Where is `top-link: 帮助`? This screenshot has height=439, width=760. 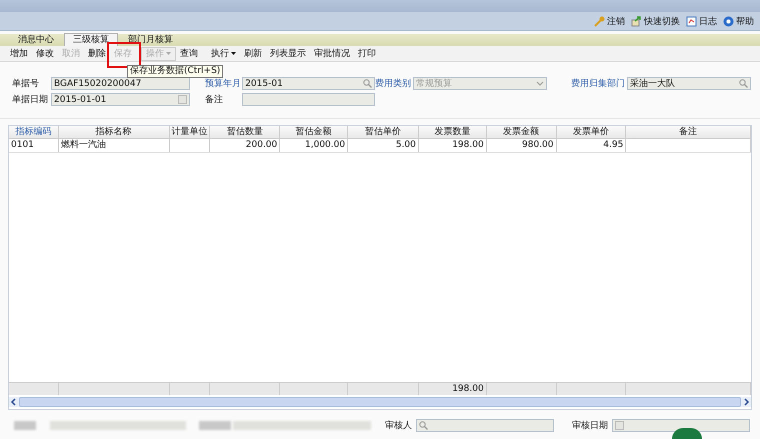
top-link: 帮助 is located at coordinates (738, 21).